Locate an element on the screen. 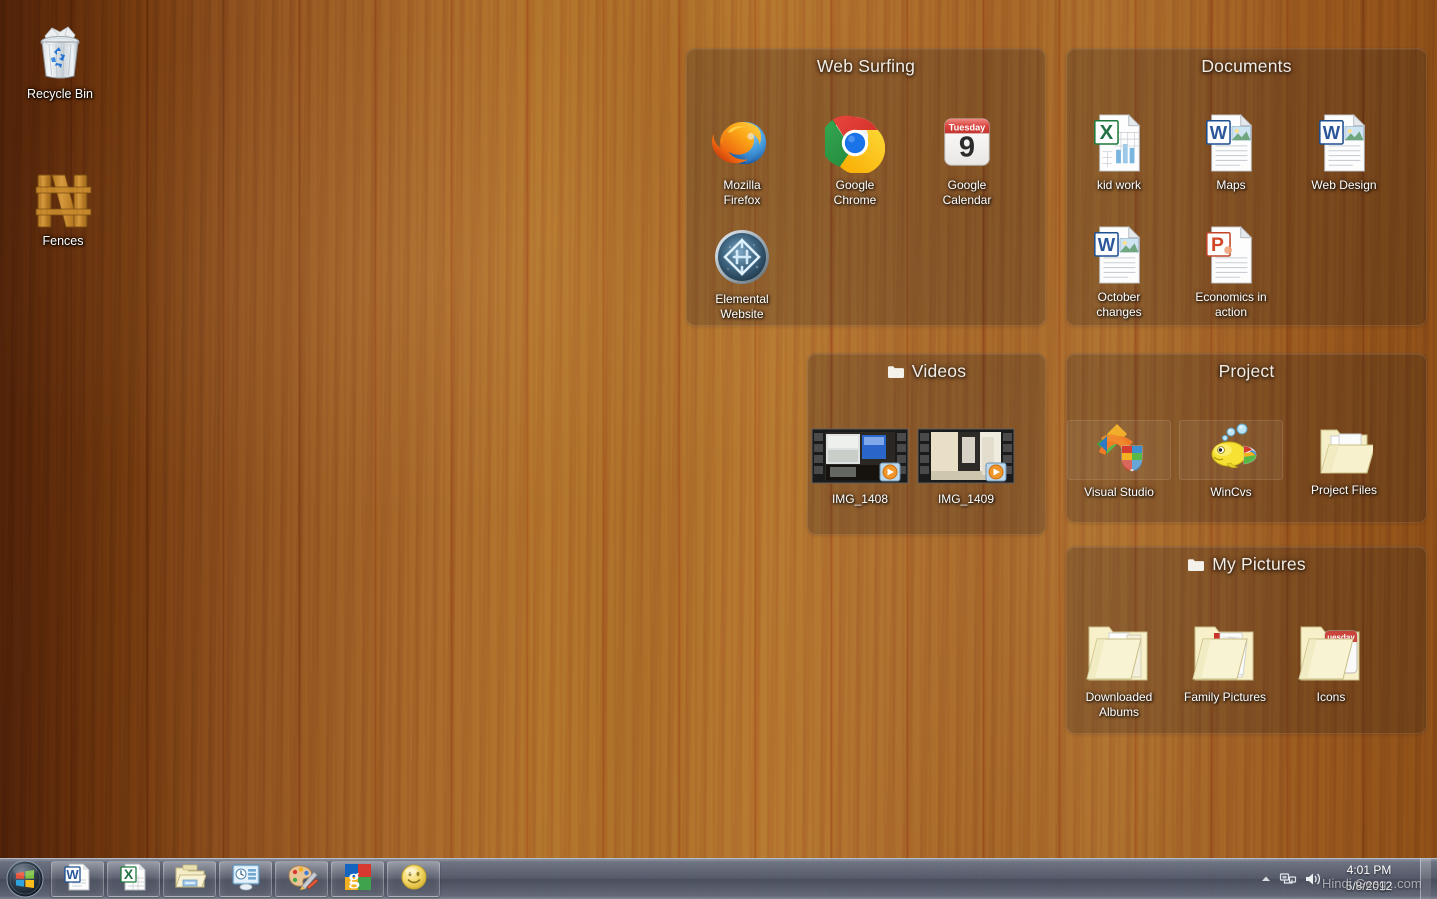  paint-palette-icon is located at coordinates (302, 879).